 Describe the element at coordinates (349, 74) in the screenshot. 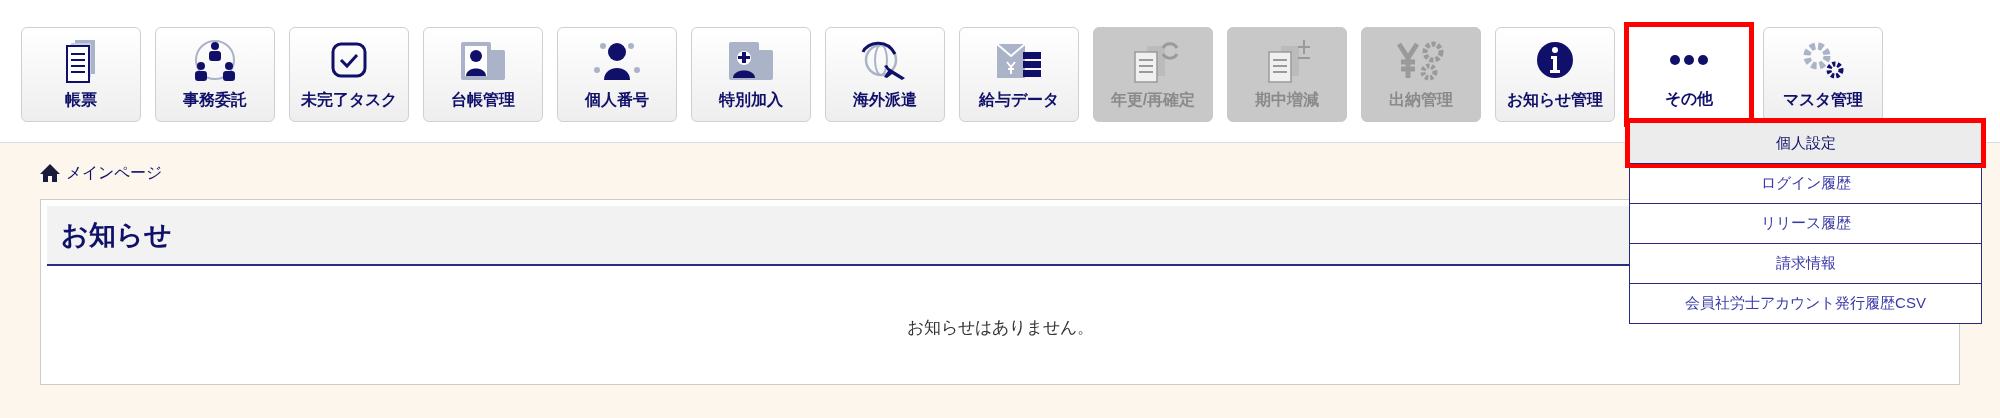

I see `toolbar-button: 未完了タスク` at that location.